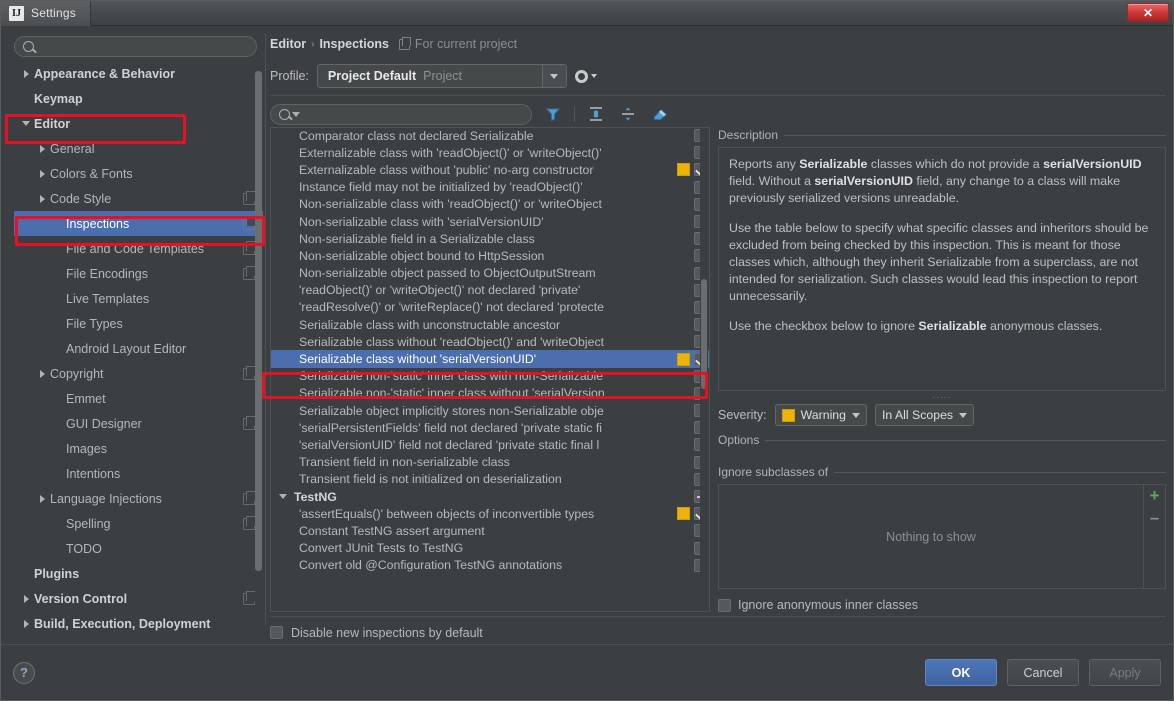  Describe the element at coordinates (288, 44) in the screenshot. I see `breadcrumb-parent: Editor` at that location.